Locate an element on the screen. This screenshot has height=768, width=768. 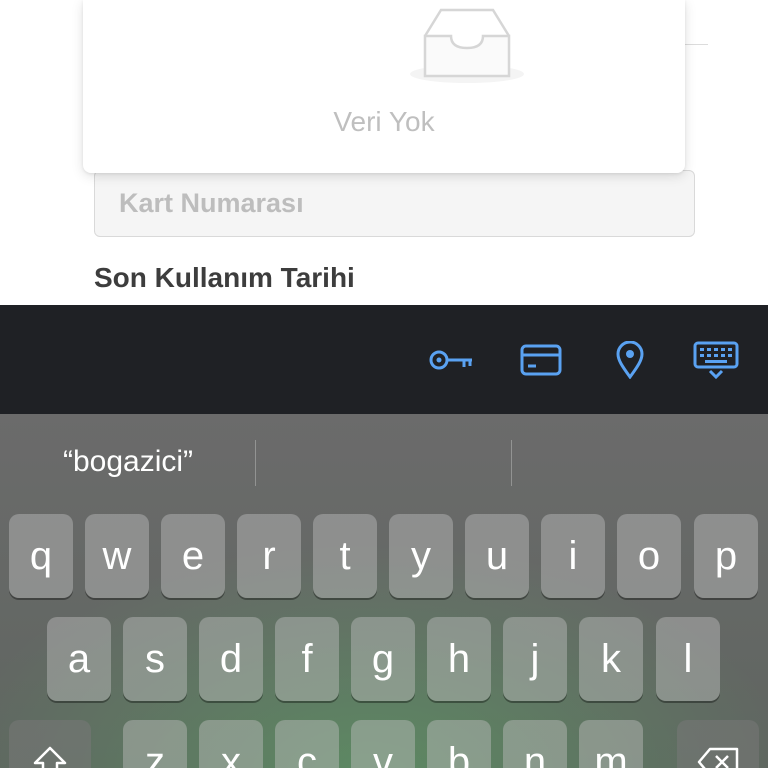
key-label: q is located at coordinates (41, 556).